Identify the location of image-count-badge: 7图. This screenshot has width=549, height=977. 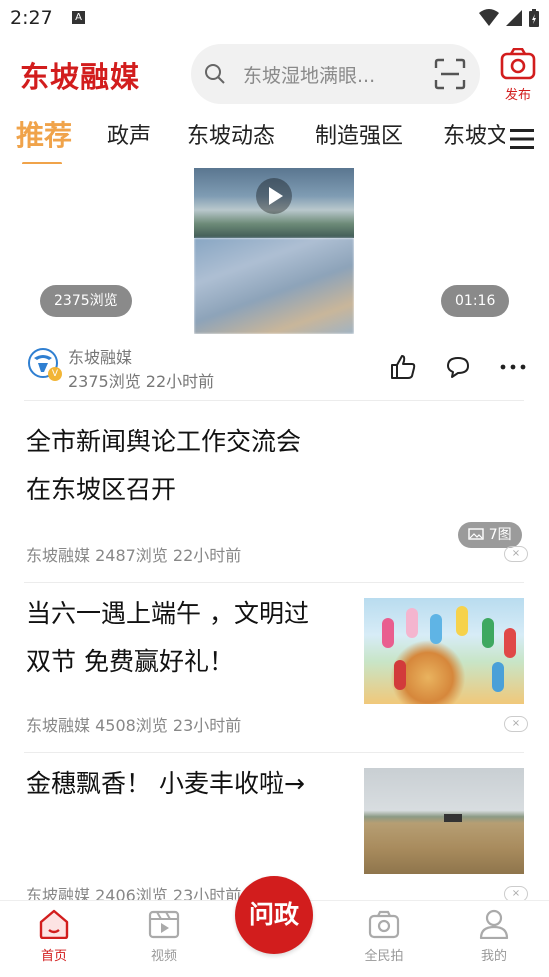
(490, 535).